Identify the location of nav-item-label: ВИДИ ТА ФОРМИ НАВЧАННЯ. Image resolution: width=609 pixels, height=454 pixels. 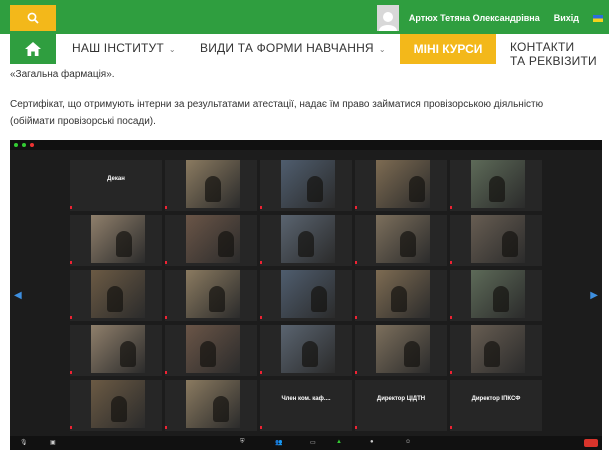
(287, 48).